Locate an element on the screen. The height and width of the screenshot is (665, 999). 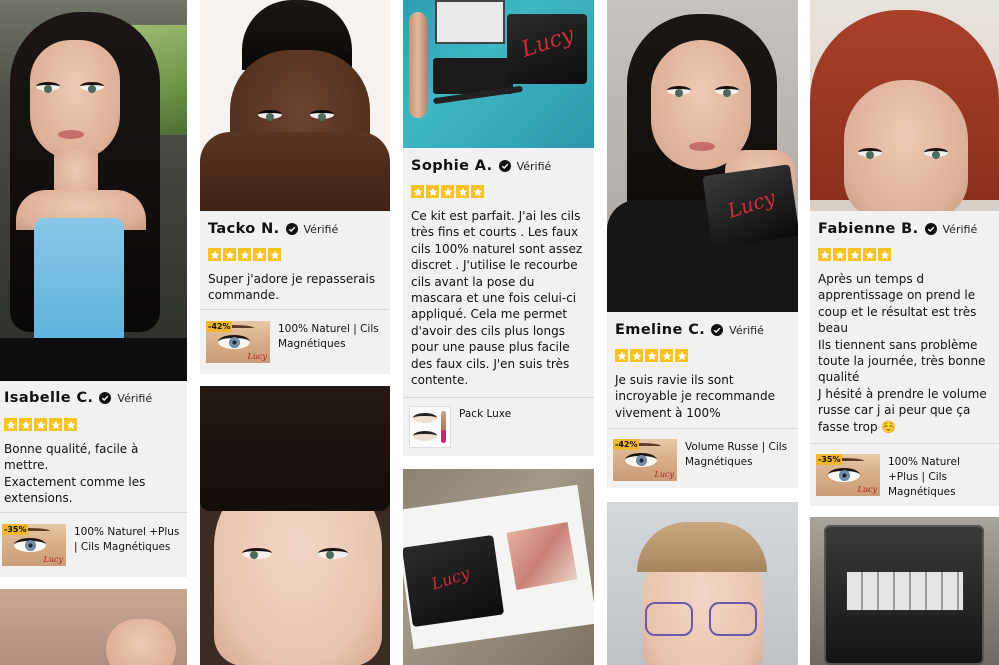
review-photo-tacko is located at coordinates (295, 105).